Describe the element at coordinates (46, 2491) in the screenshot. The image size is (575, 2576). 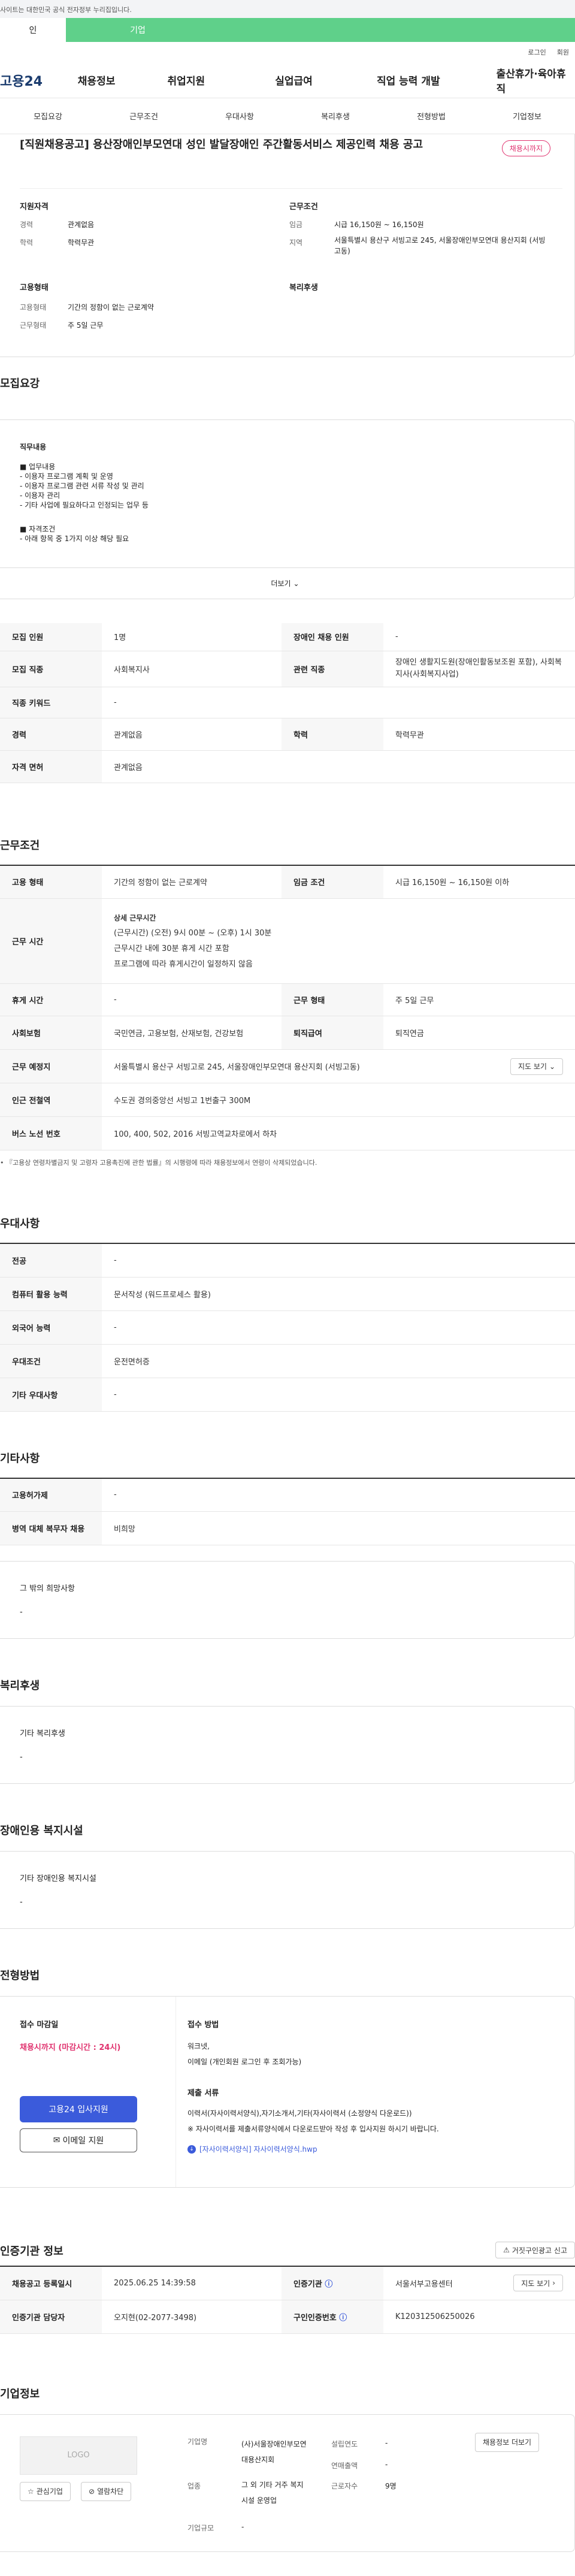
I see `favorite-company-button: ☆ 관심기업` at that location.